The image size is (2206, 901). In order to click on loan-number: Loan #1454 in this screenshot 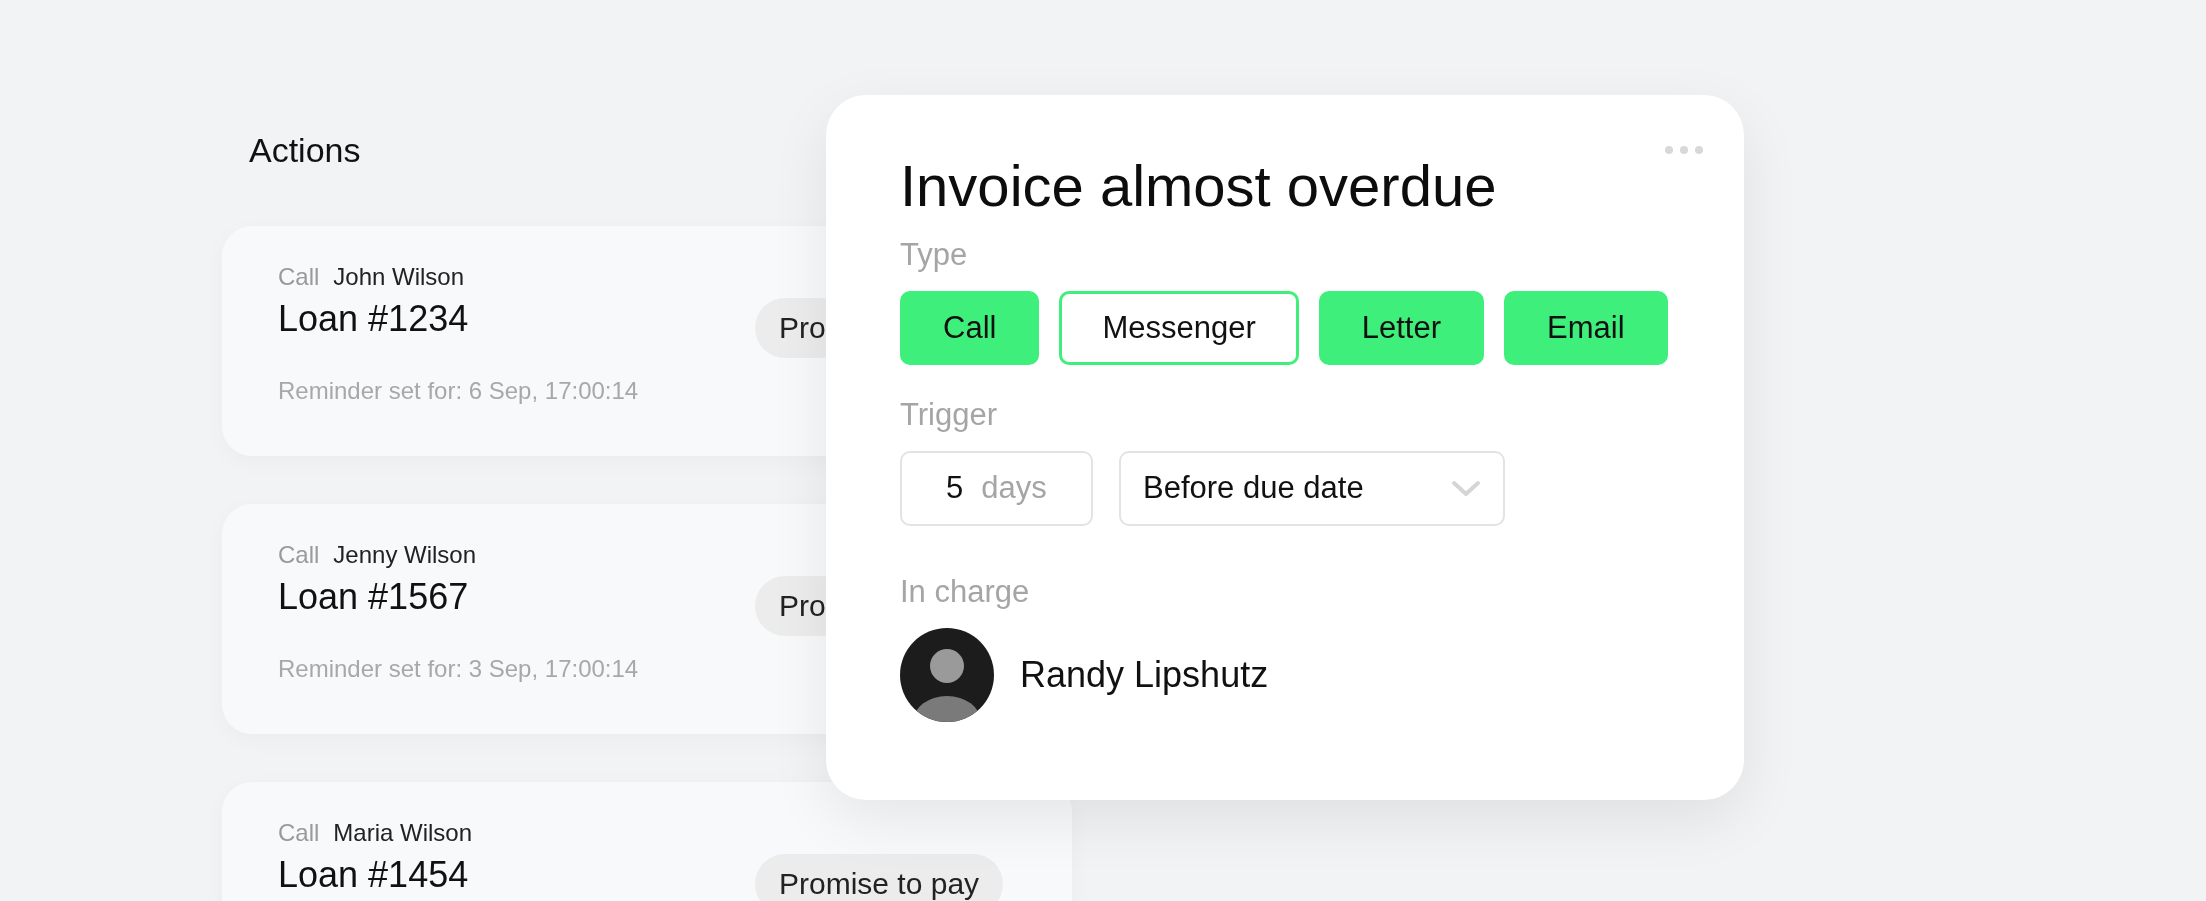, I will do `click(374, 875)`.